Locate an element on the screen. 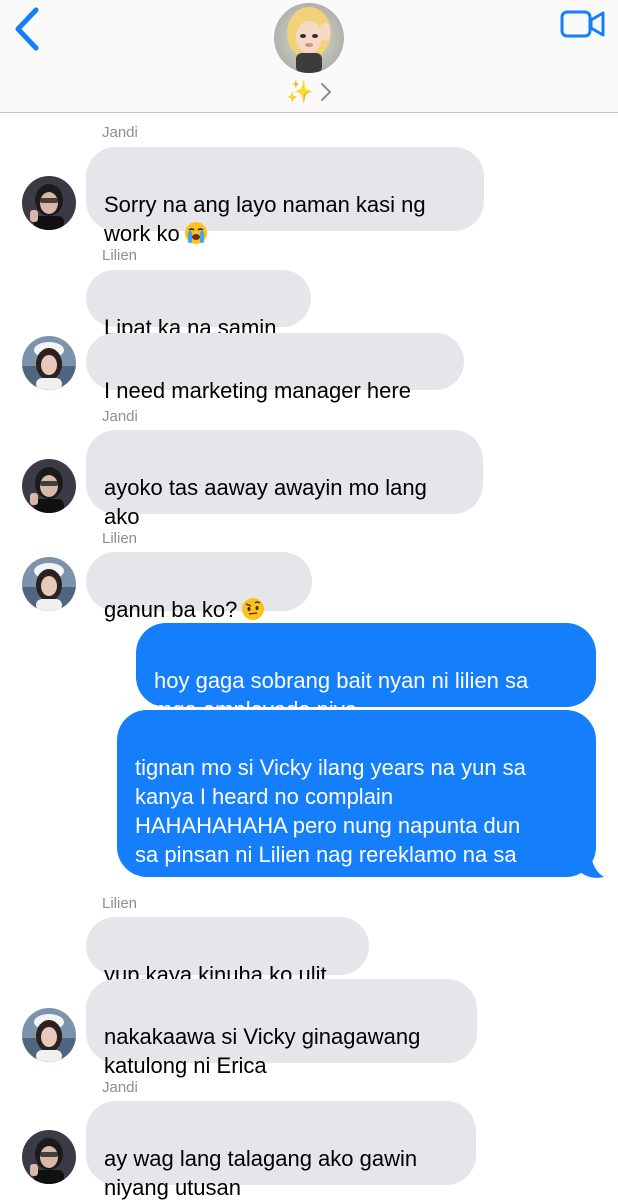 This screenshot has height=1202, width=618. video-camera-icon is located at coordinates (582, 24).